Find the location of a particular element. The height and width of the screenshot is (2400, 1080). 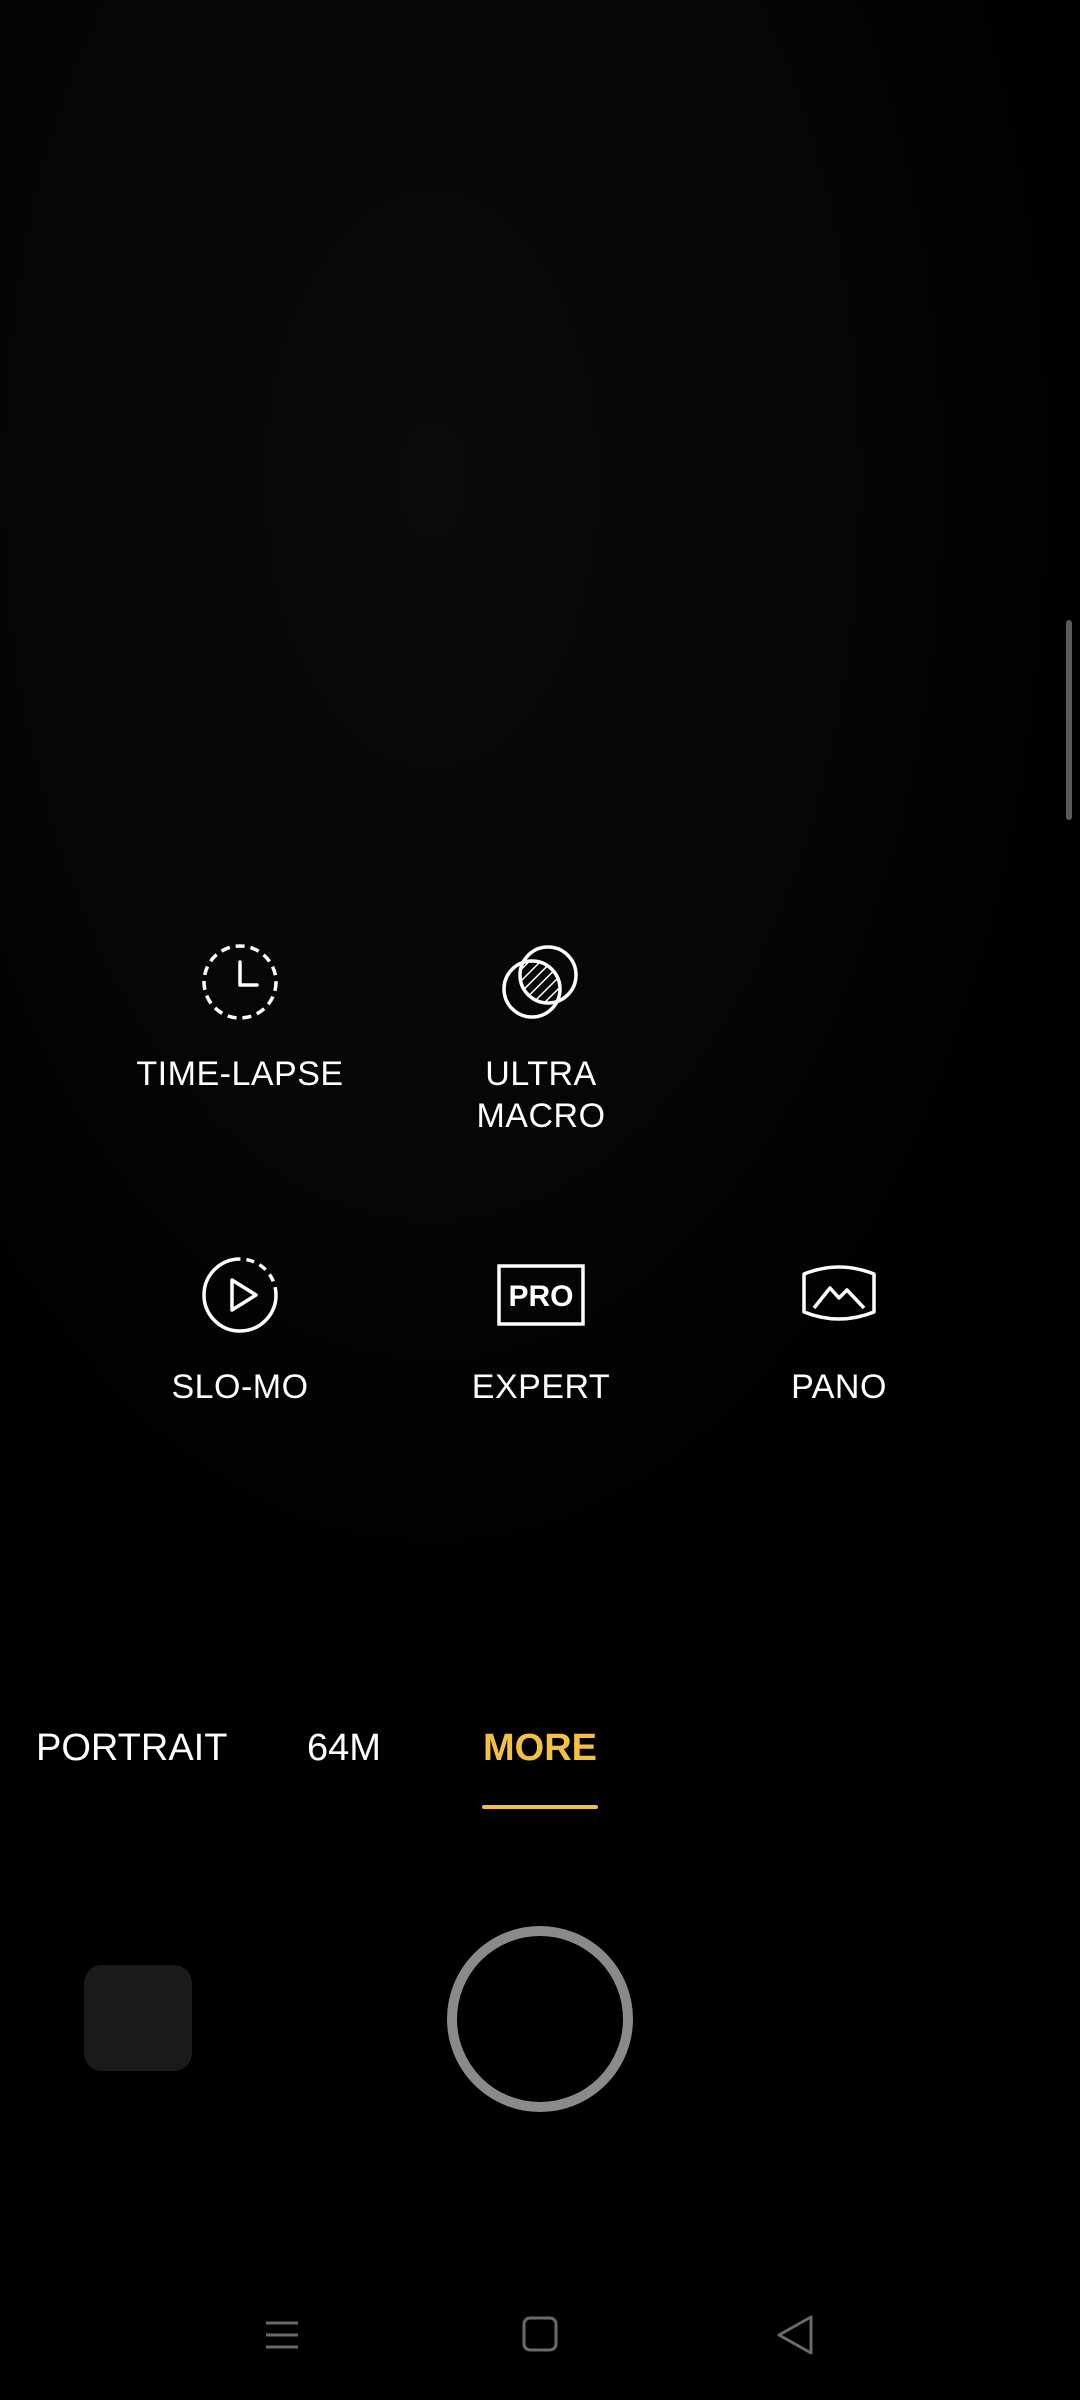

tab-more: MORE is located at coordinates (540, 1748).